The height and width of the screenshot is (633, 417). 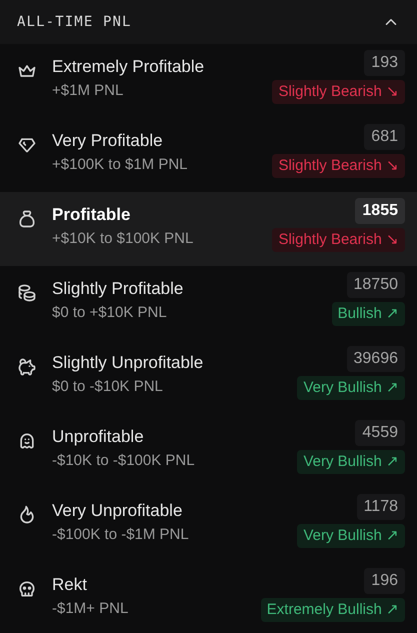 What do you see at coordinates (384, 63) in the screenshot?
I see `count-badge: 193` at bounding box center [384, 63].